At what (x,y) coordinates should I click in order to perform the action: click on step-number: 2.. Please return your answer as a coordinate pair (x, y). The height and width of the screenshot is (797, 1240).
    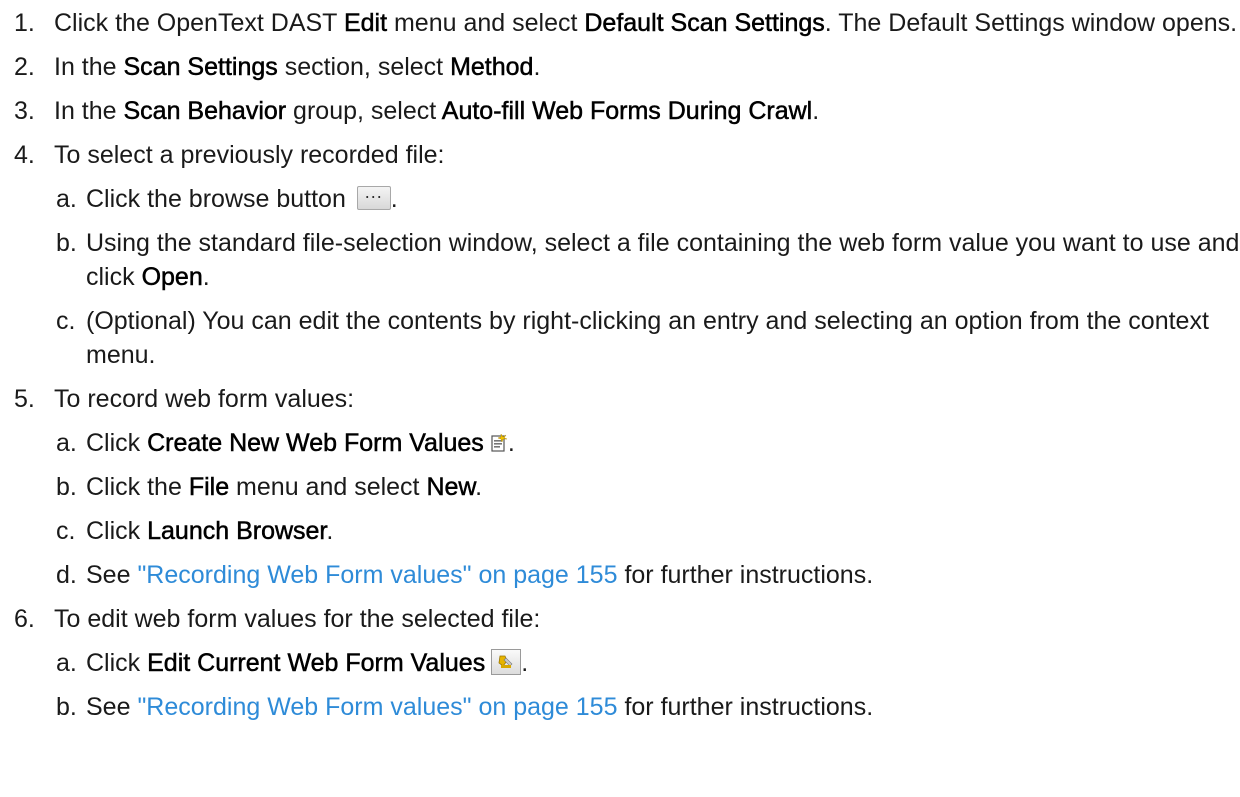
    Looking at the image, I should click on (24, 67).